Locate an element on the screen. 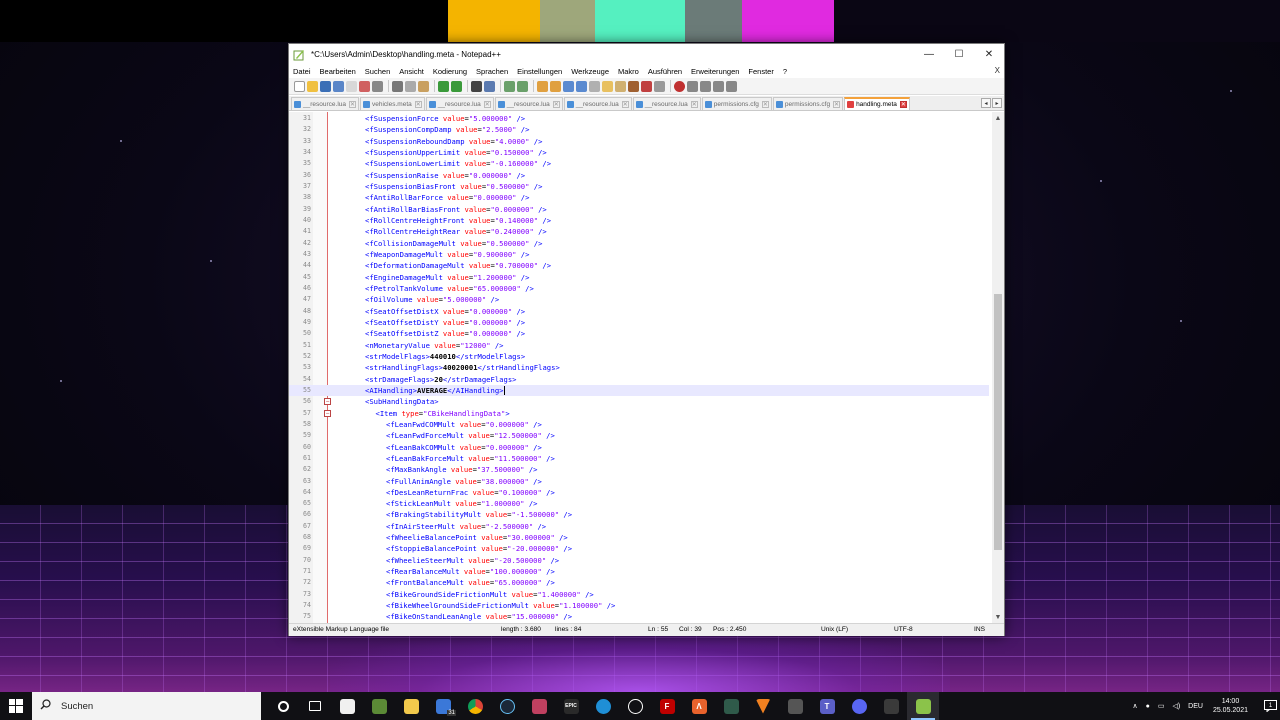  menu-bearbeiten: Bearbeiten is located at coordinates (338, 71).